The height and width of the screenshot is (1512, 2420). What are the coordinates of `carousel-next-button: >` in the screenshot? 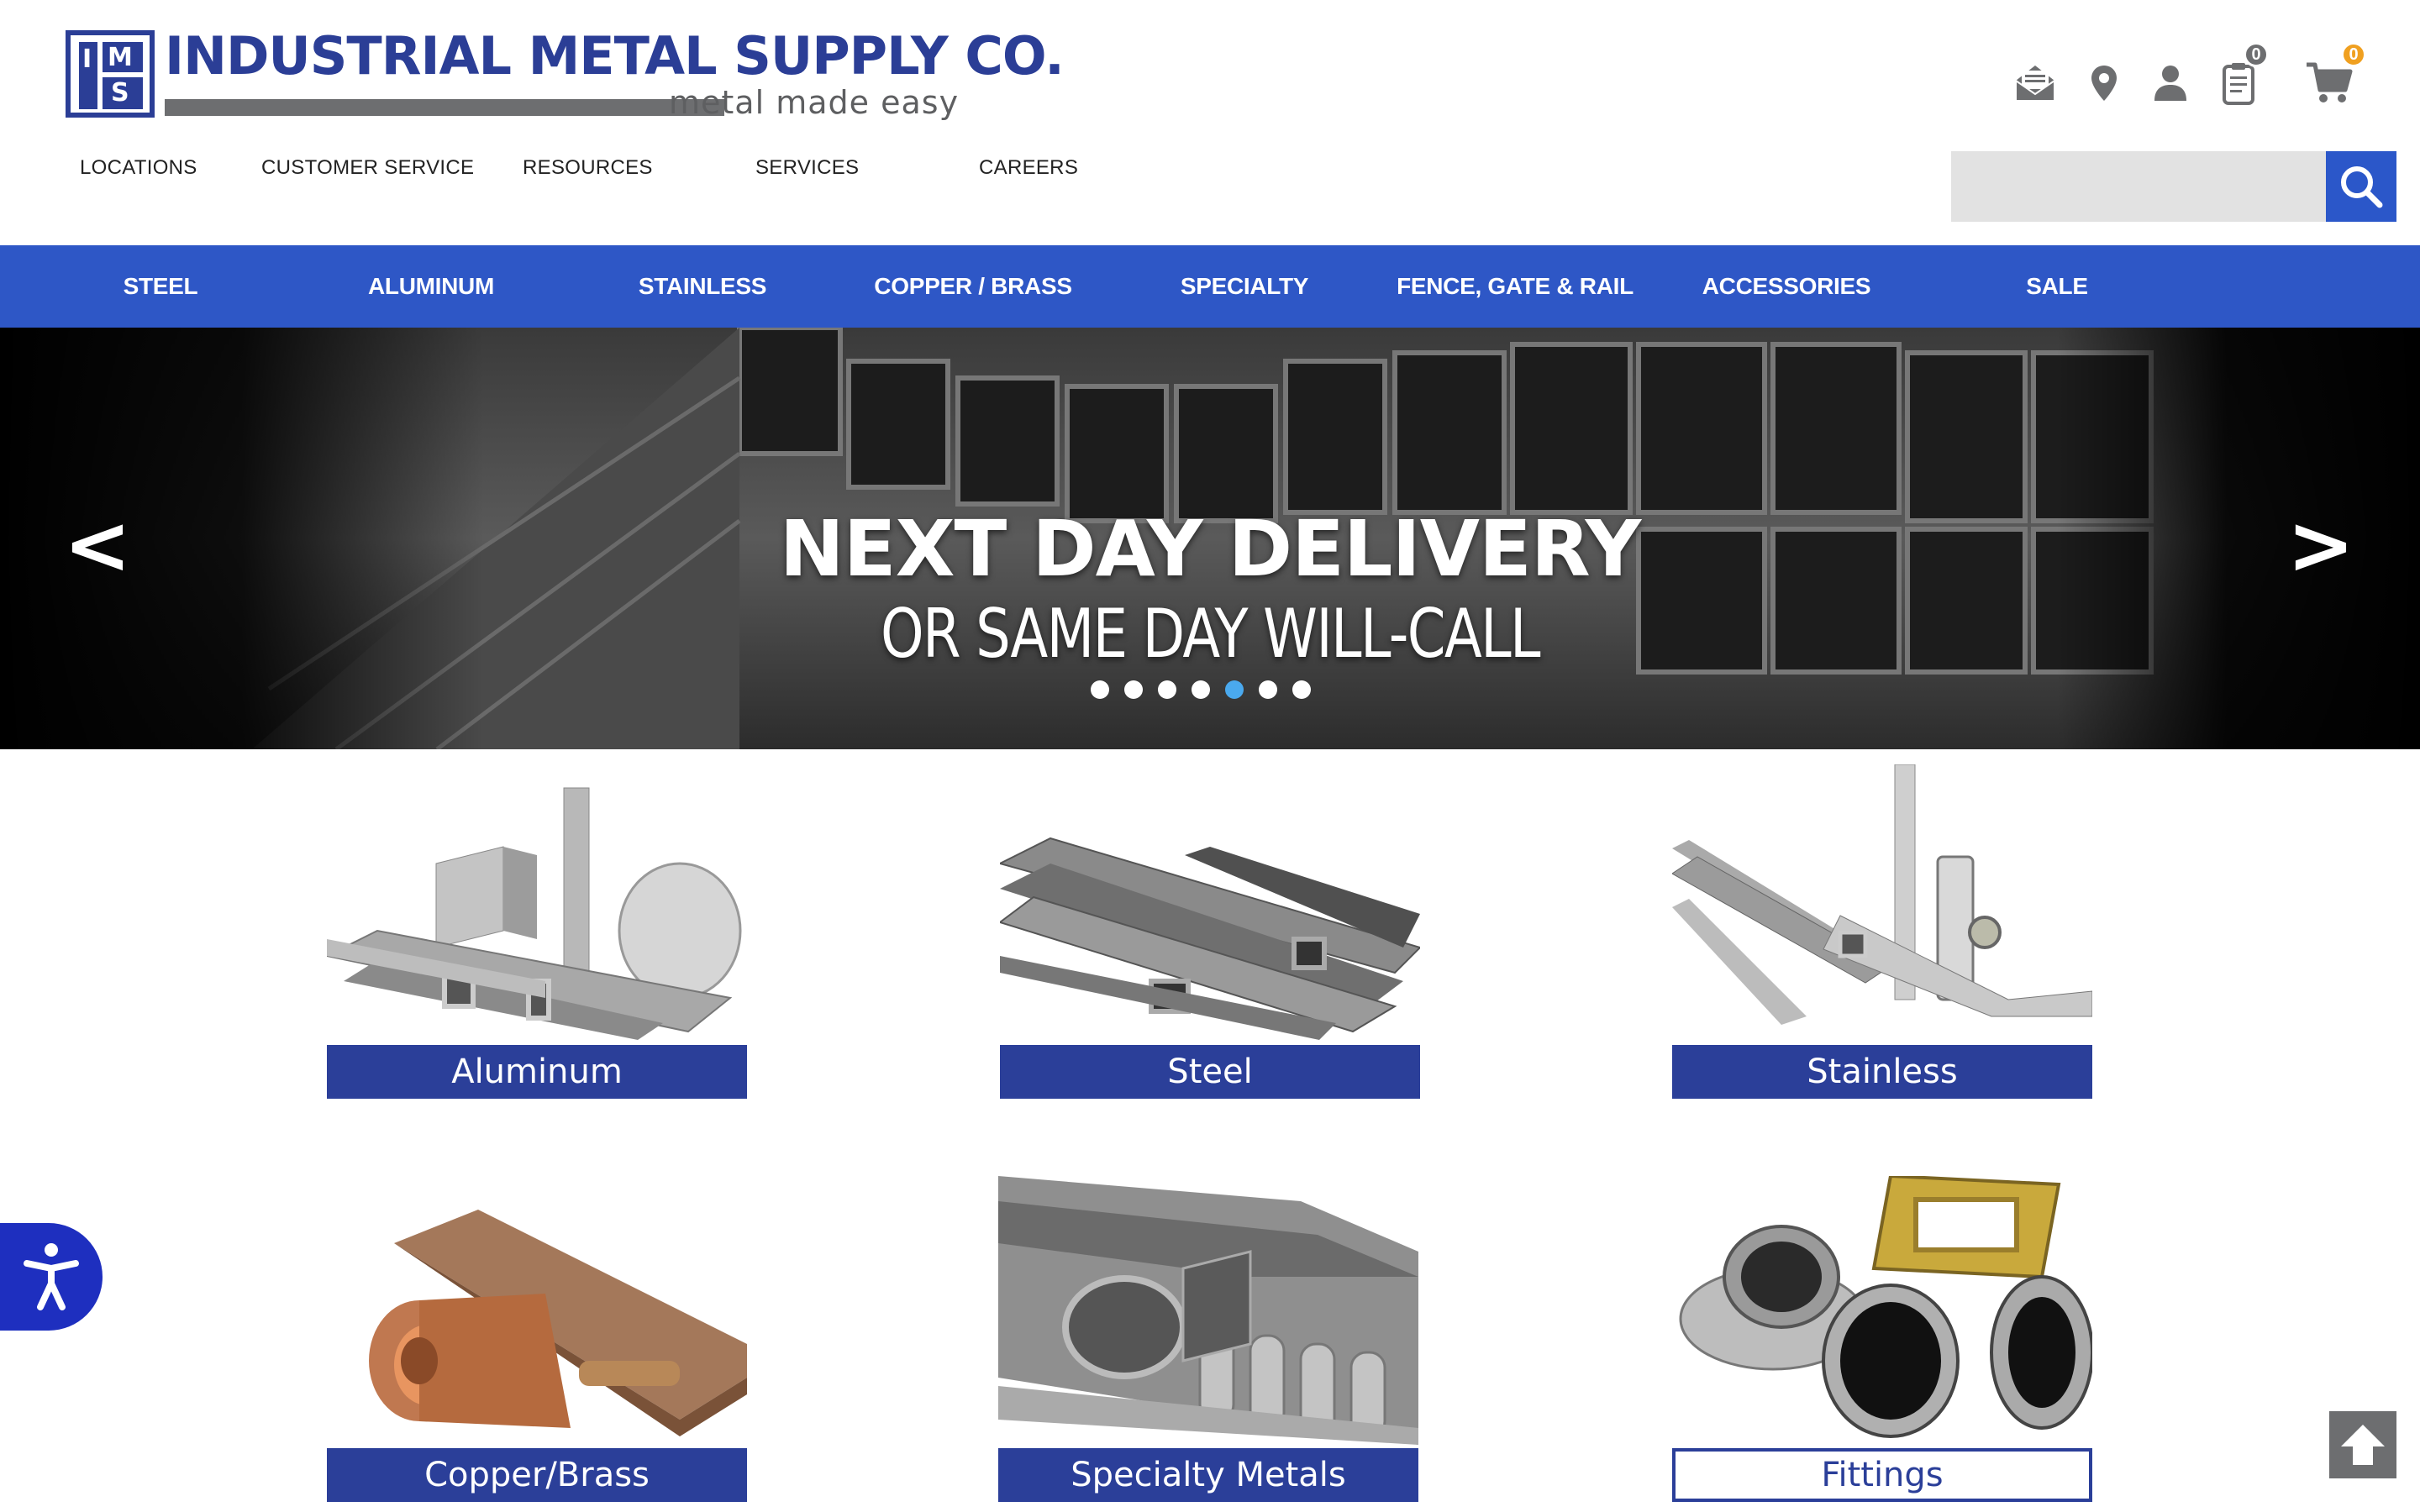 It's located at (2321, 545).